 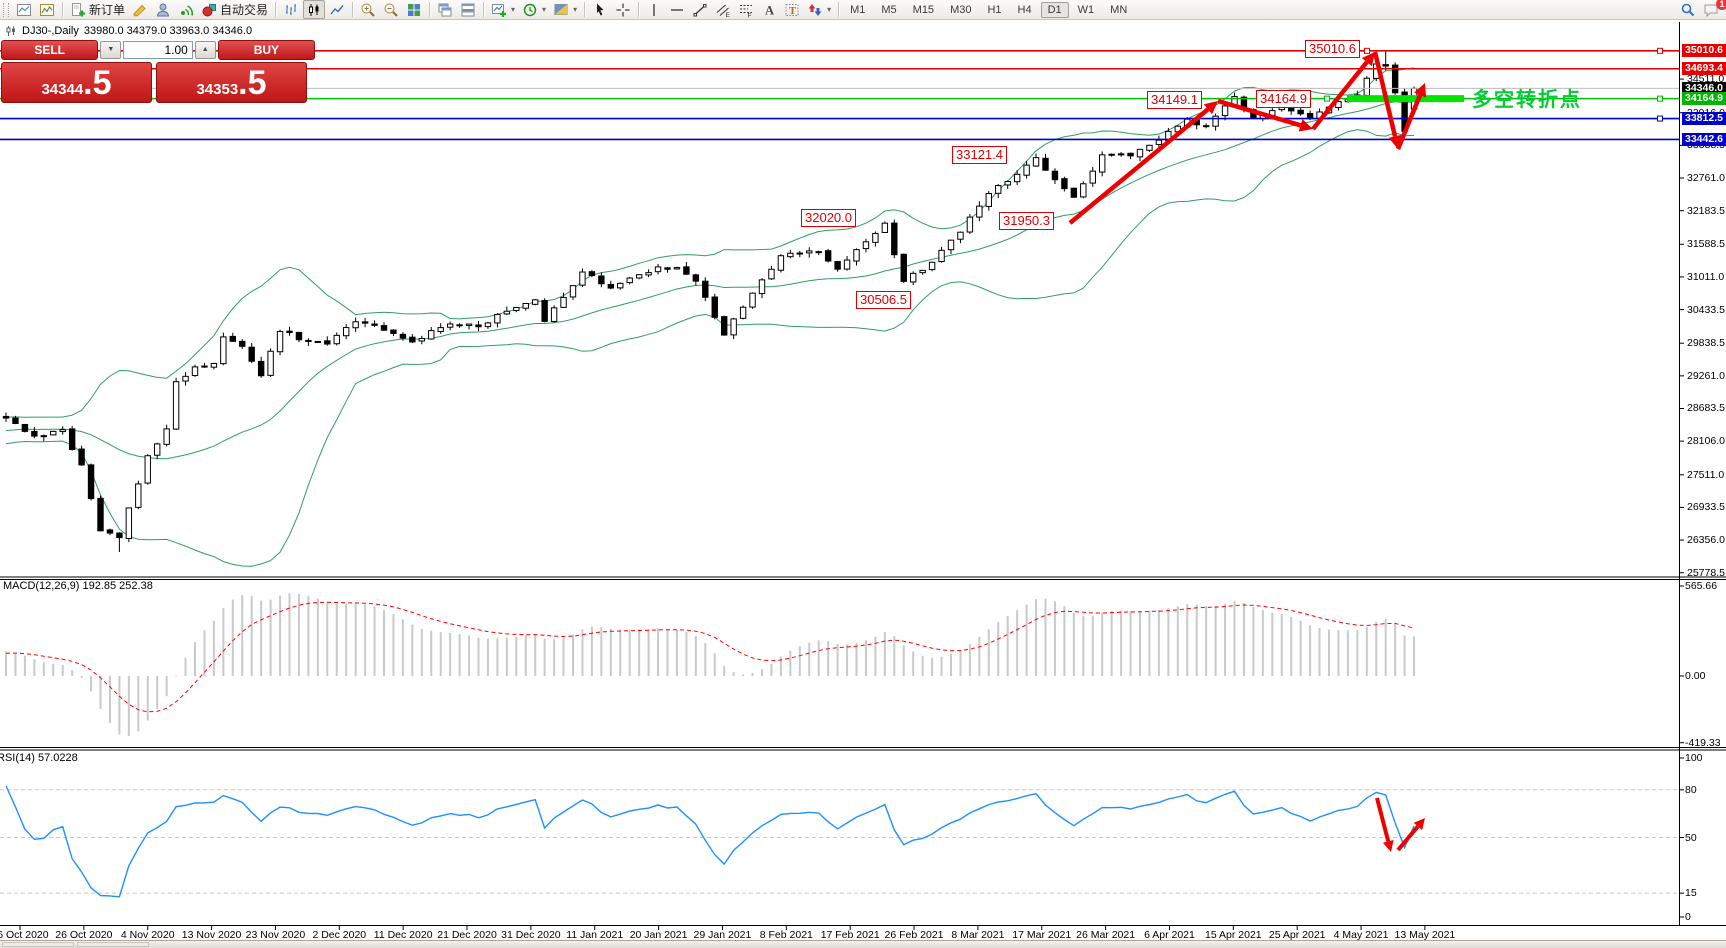 I want to click on trendline-tool-button, so click(x=700, y=9).